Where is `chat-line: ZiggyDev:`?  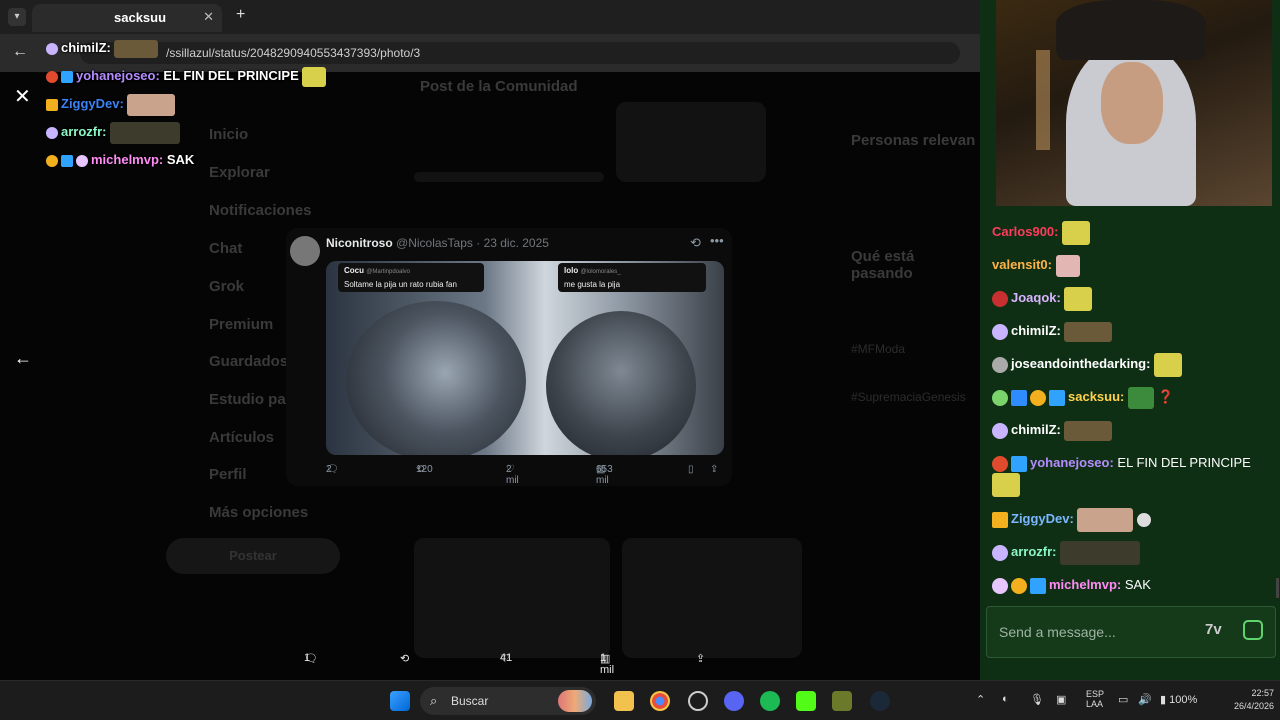
chat-line: ZiggyDev: is located at coordinates (1132, 523).